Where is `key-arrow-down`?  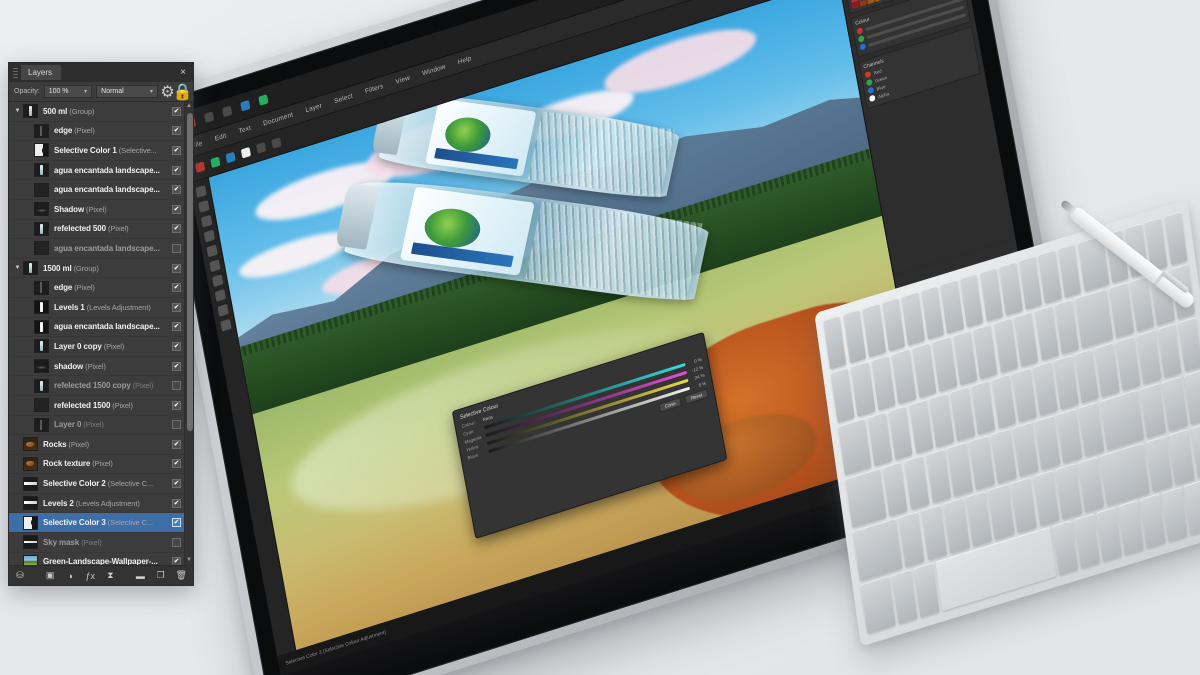 key-arrow-down is located at coordinates (1152, 521).